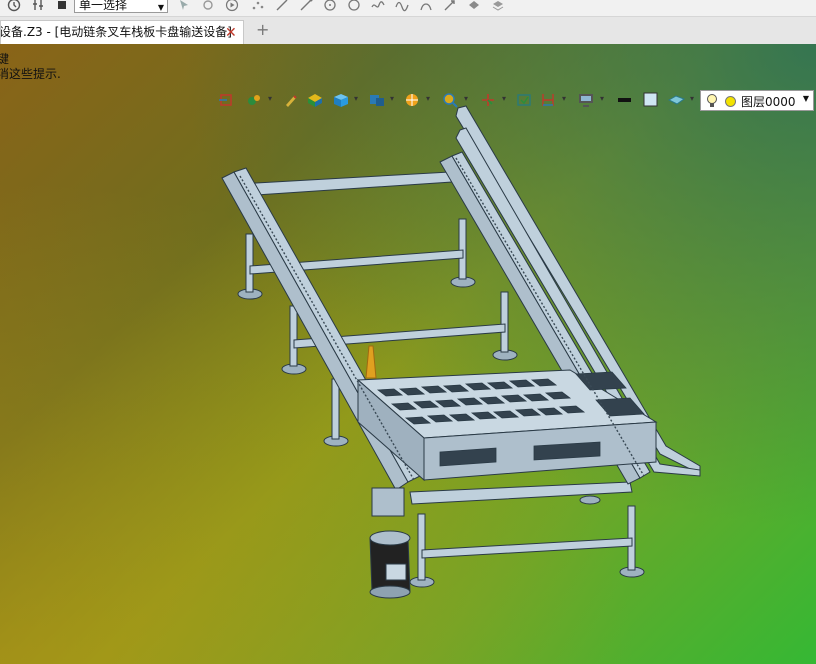 This screenshot has width=816, height=664. I want to click on spline-icon, so click(354, 6).